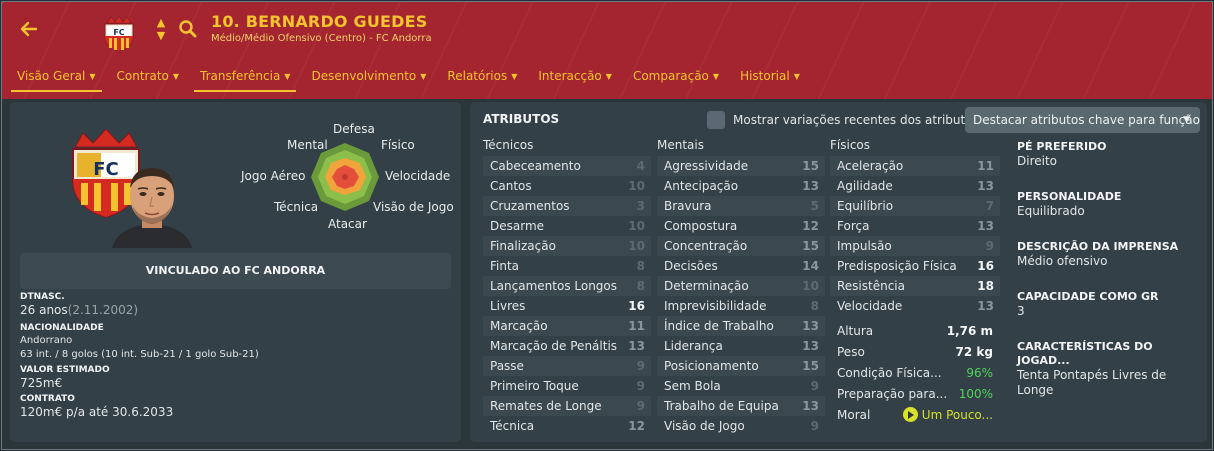 The height and width of the screenshot is (451, 1214). Describe the element at coordinates (567, 406) in the screenshot. I see `attribute-row: Remates de Longe 9` at that location.